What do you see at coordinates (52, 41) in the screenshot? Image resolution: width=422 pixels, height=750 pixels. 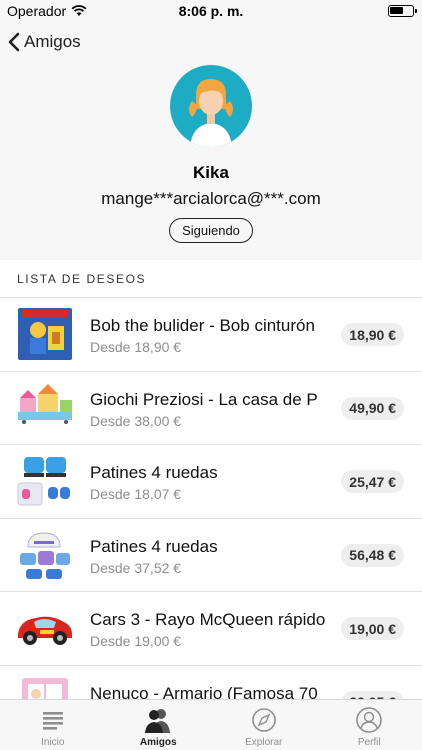 I see `back-label: Amigos` at bounding box center [52, 41].